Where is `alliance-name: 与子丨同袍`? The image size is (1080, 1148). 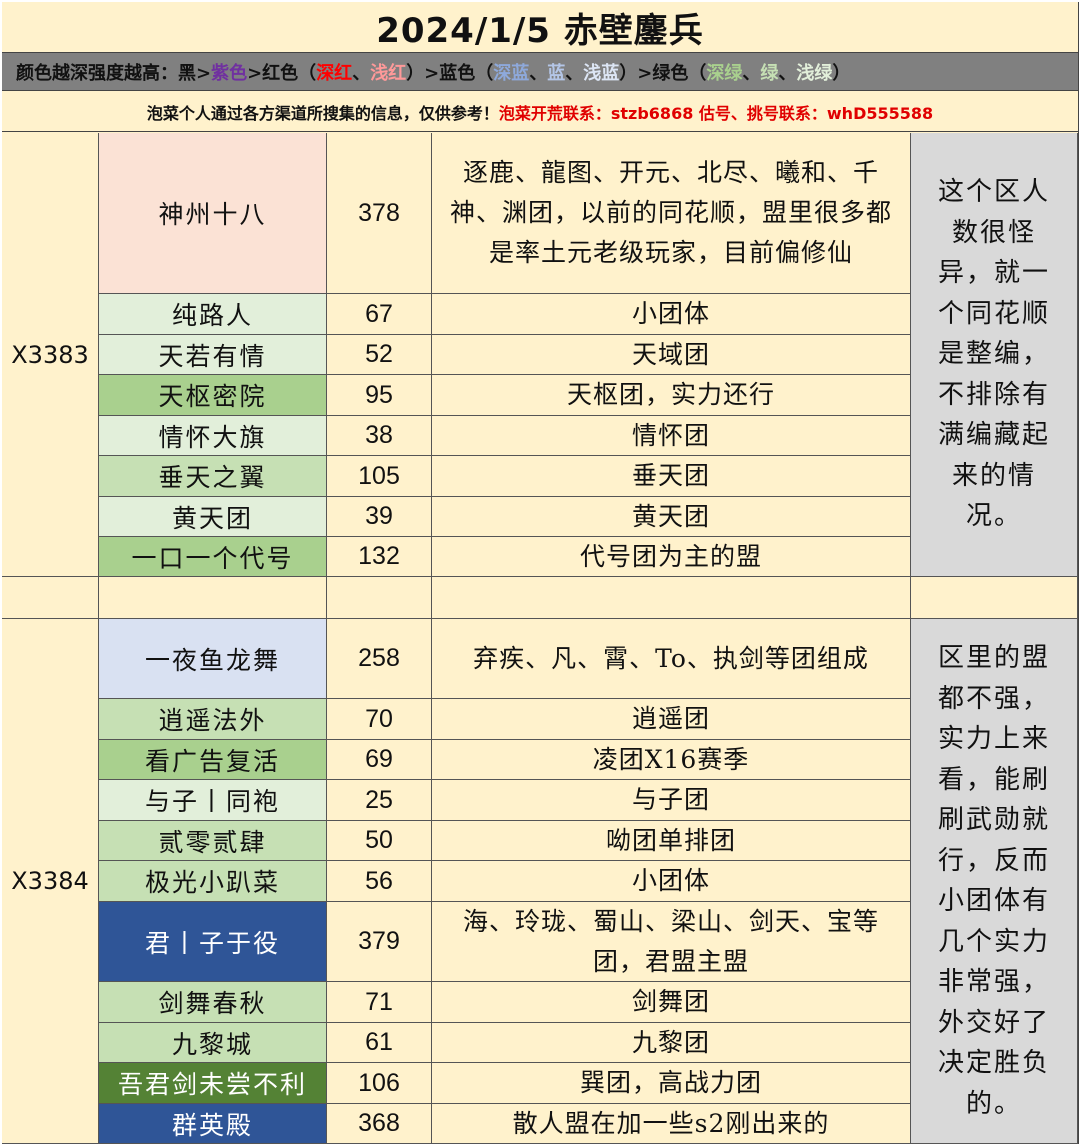
alliance-name: 与子丨同袍 is located at coordinates (213, 800).